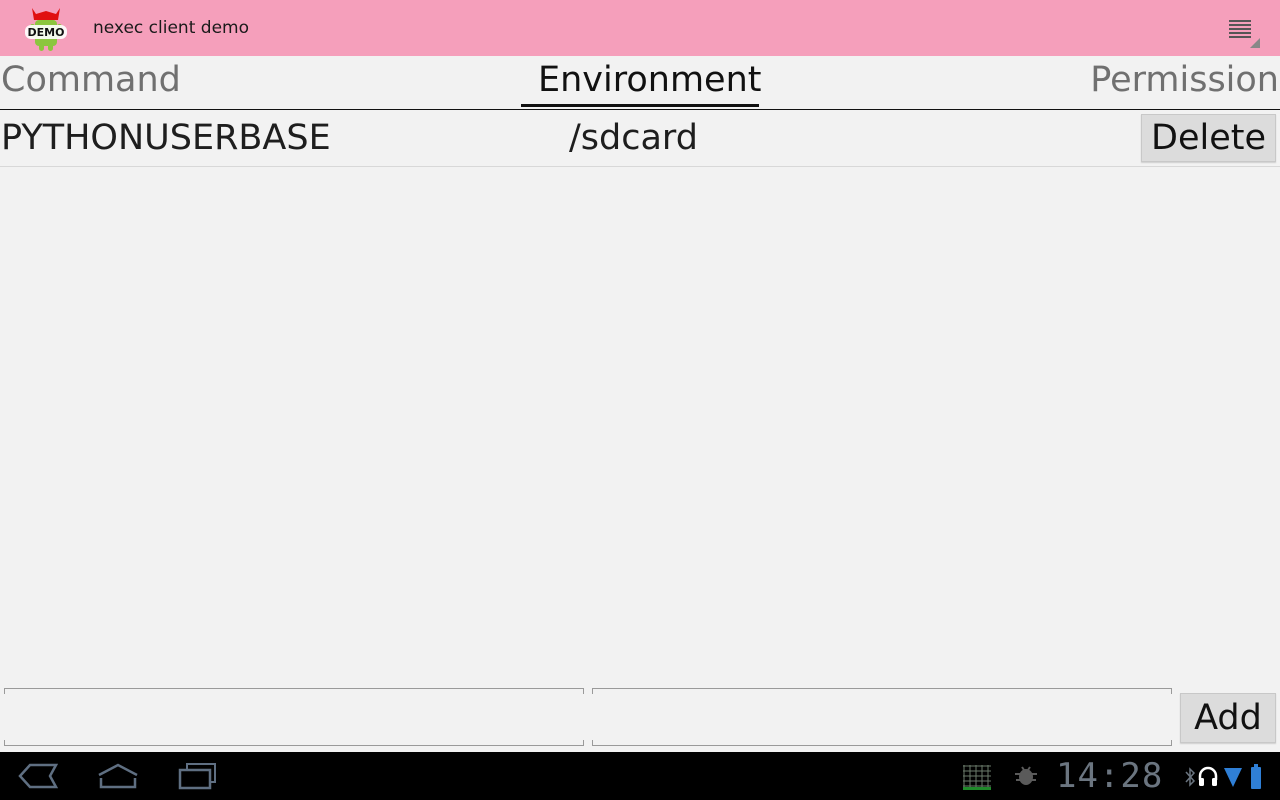 The image size is (1280, 800). I want to click on overflow-menu-button, so click(1241, 30).